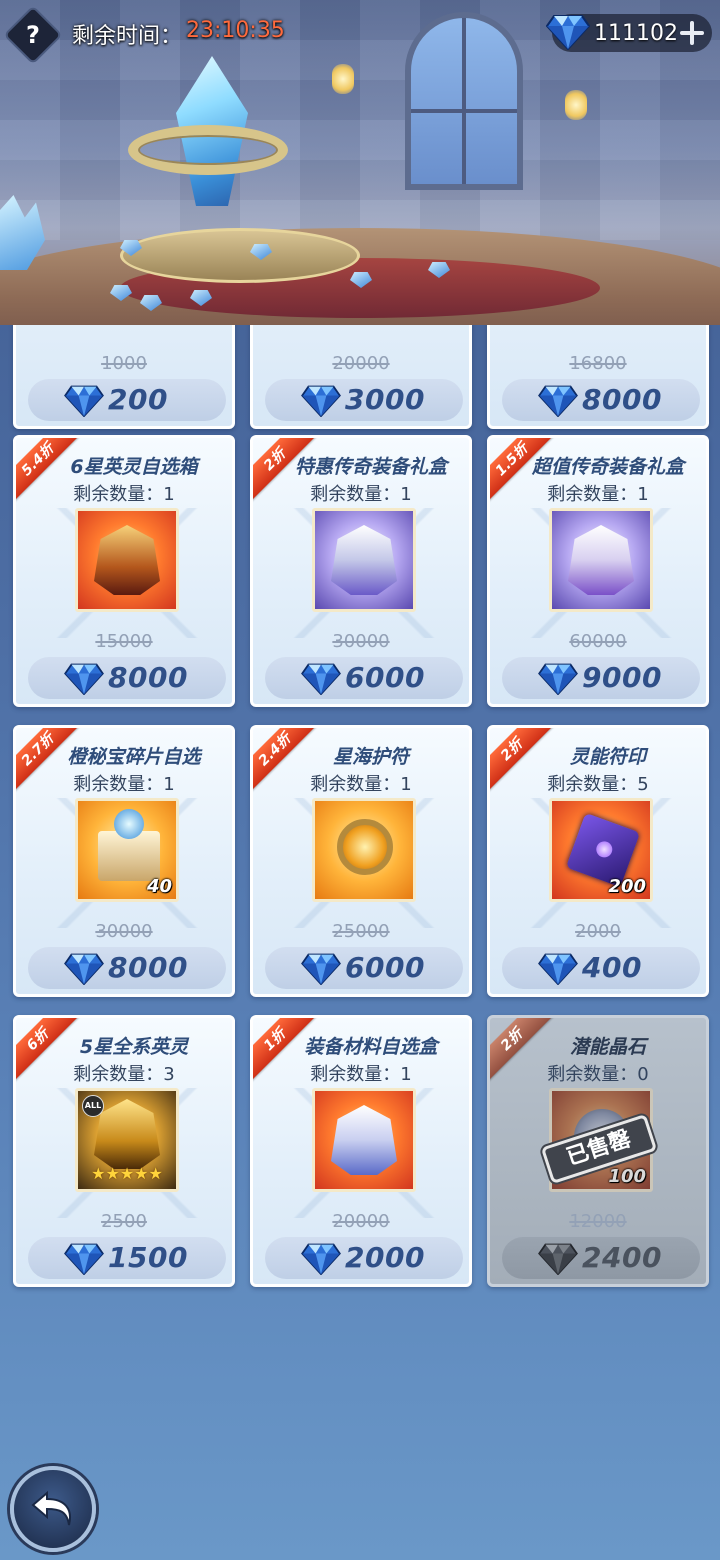 The image size is (720, 1560). What do you see at coordinates (627, 1176) in the screenshot?
I see `item-quantity: 100` at bounding box center [627, 1176].